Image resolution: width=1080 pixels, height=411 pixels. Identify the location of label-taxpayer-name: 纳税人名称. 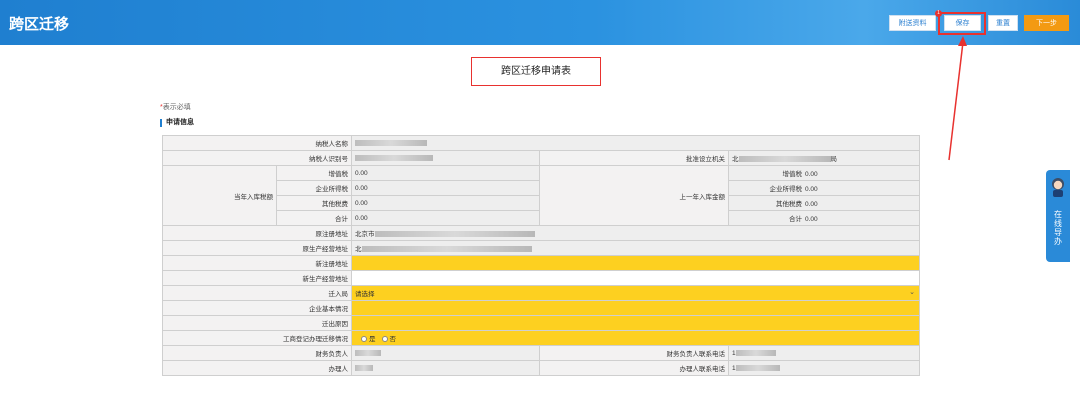
(257, 143).